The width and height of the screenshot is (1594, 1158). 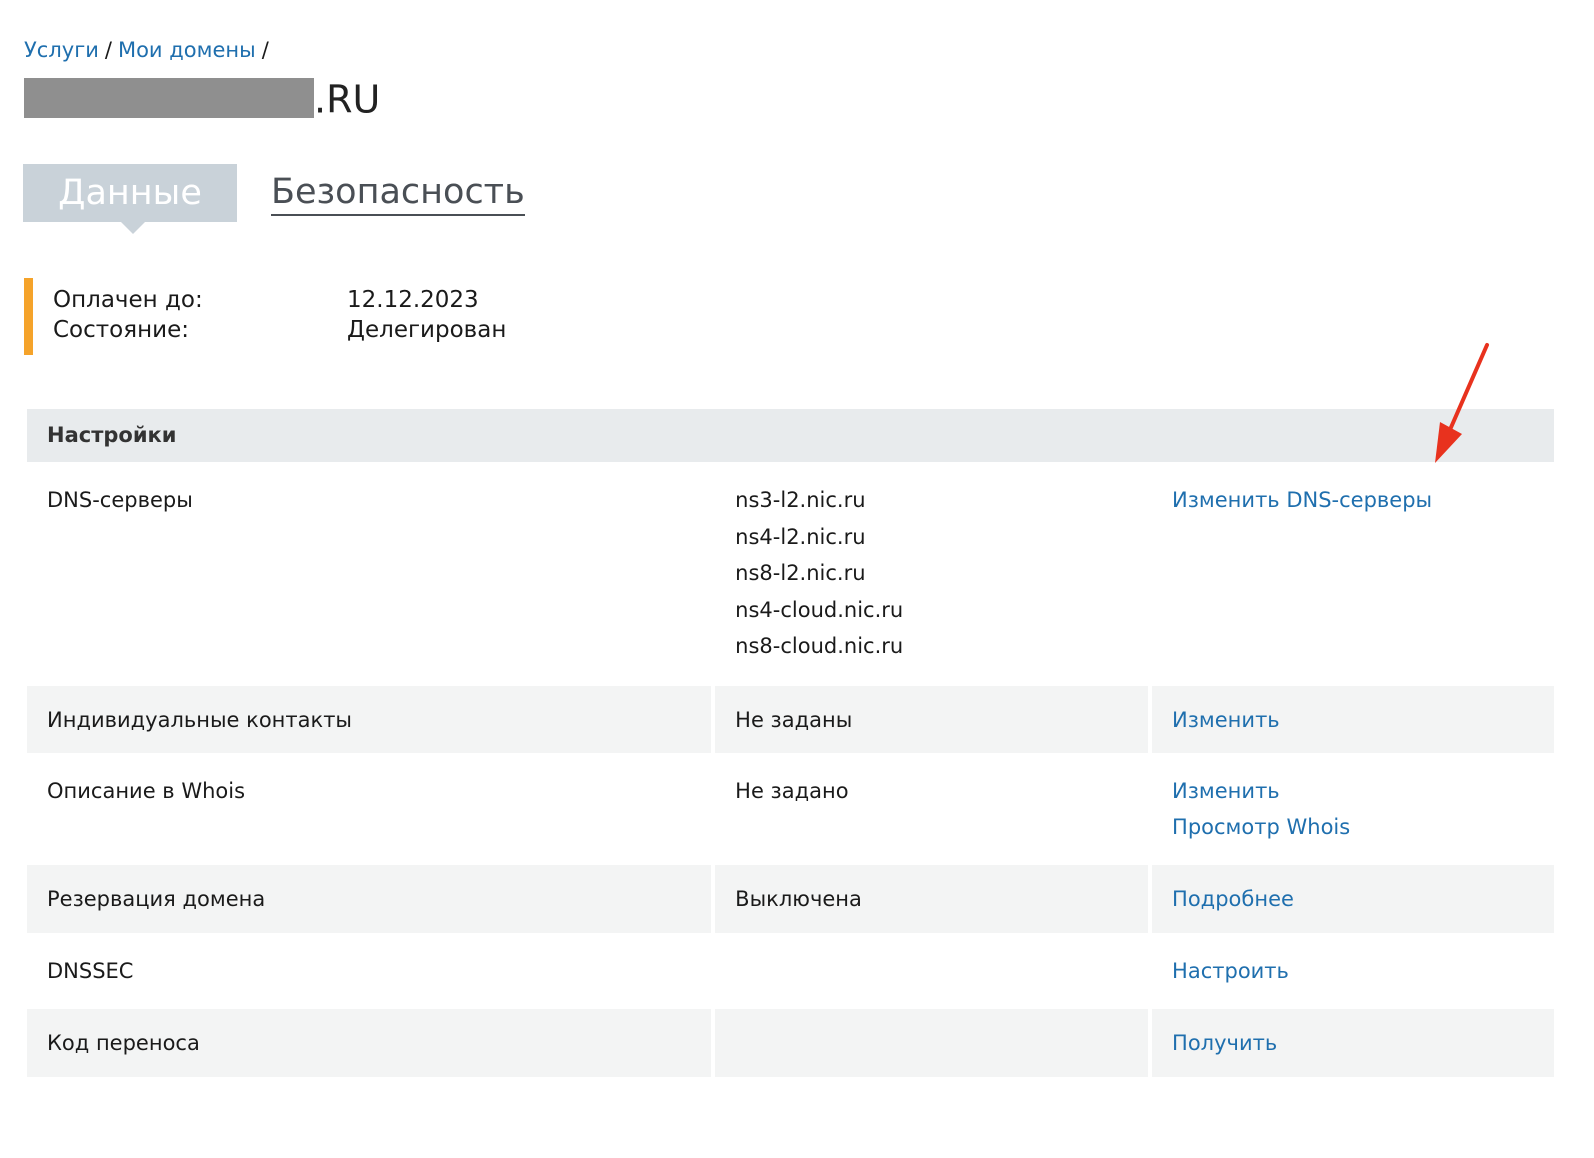 I want to click on paid-until-label: Оплачен до:, so click(x=128, y=300).